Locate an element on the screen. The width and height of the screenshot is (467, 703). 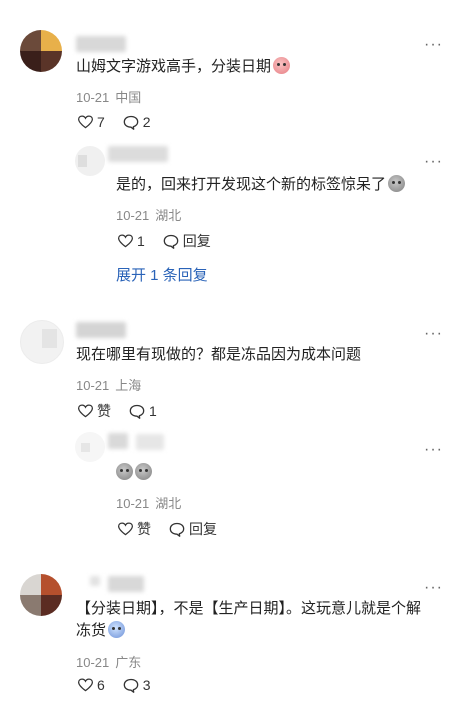
comment-text: 【分装日期】，不是【生产日期】。这玩意儿就是个解 冻货 is located at coordinates (248, 620).